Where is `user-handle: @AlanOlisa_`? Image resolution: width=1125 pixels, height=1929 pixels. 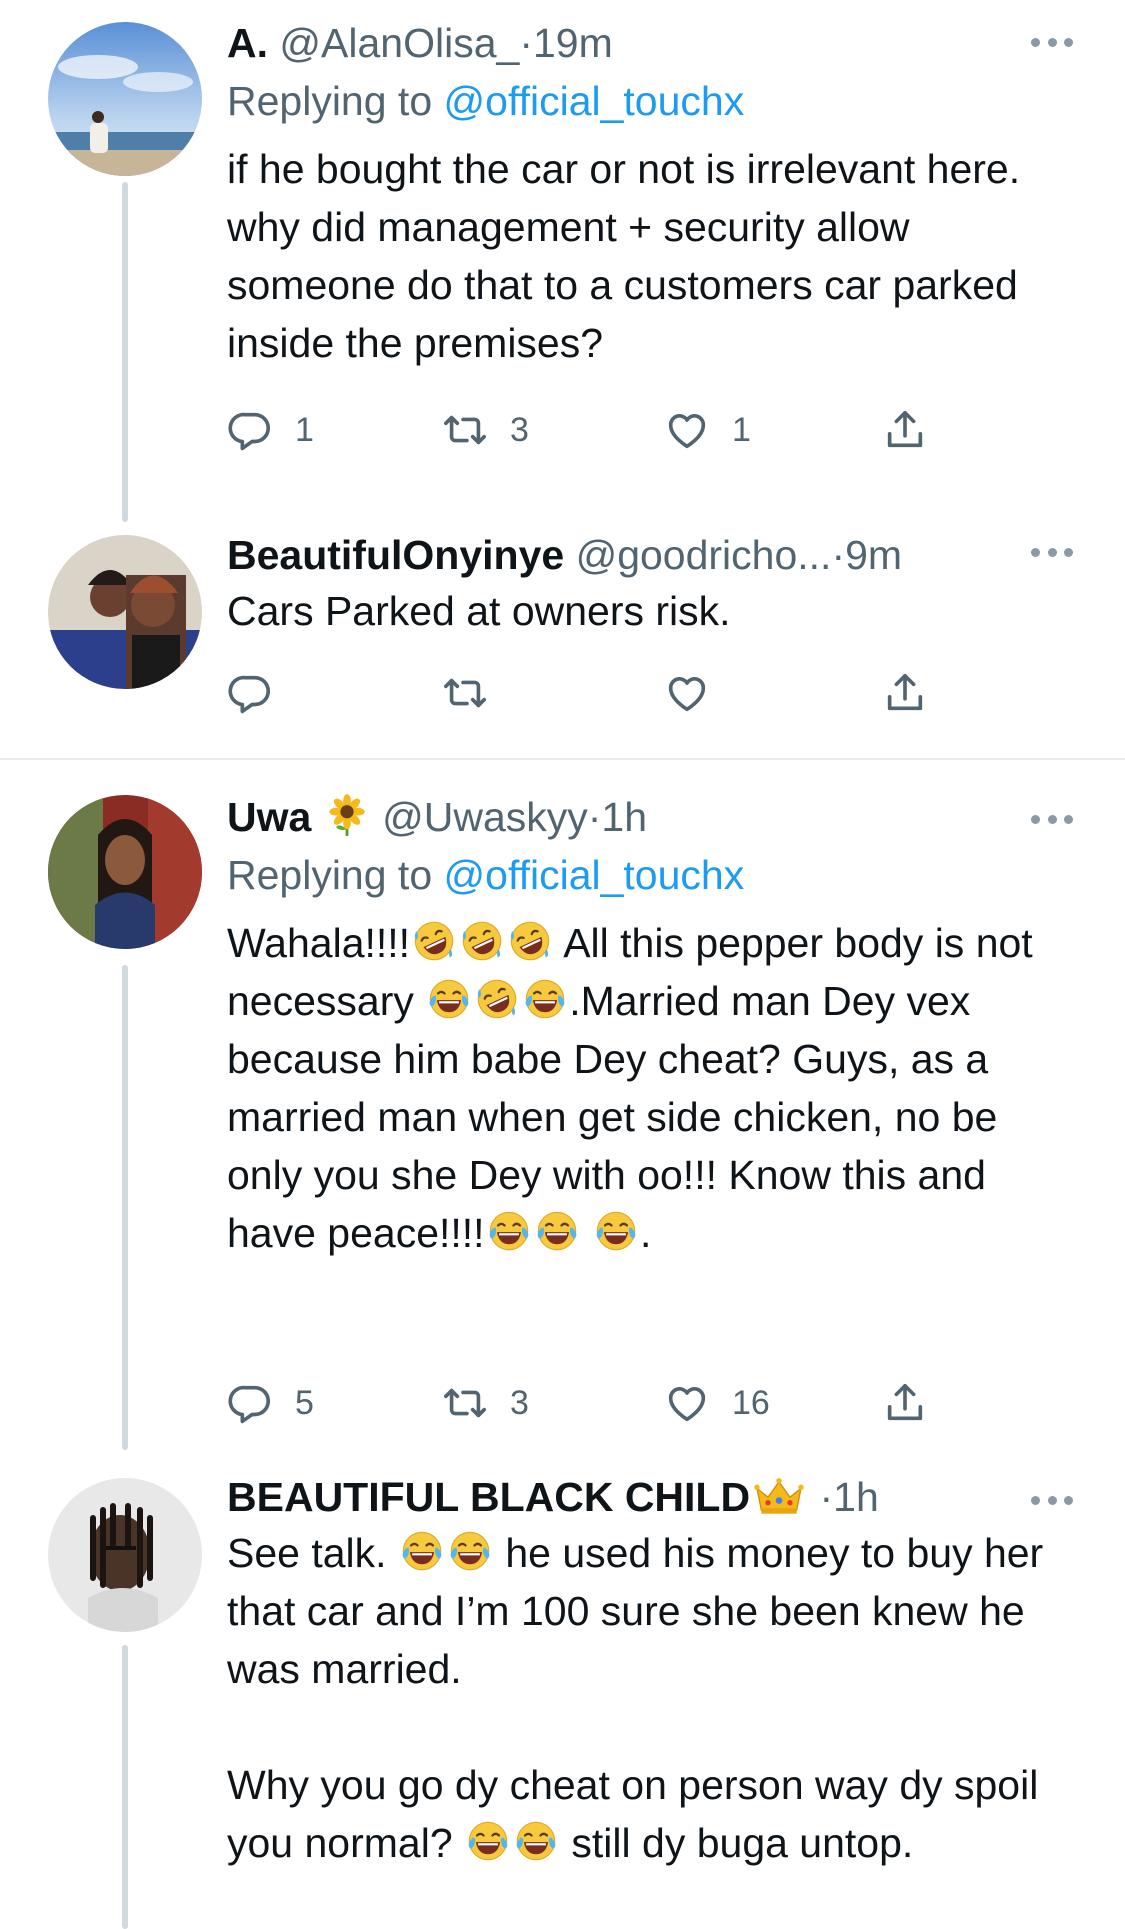 user-handle: @AlanOlisa_ is located at coordinates (399, 43).